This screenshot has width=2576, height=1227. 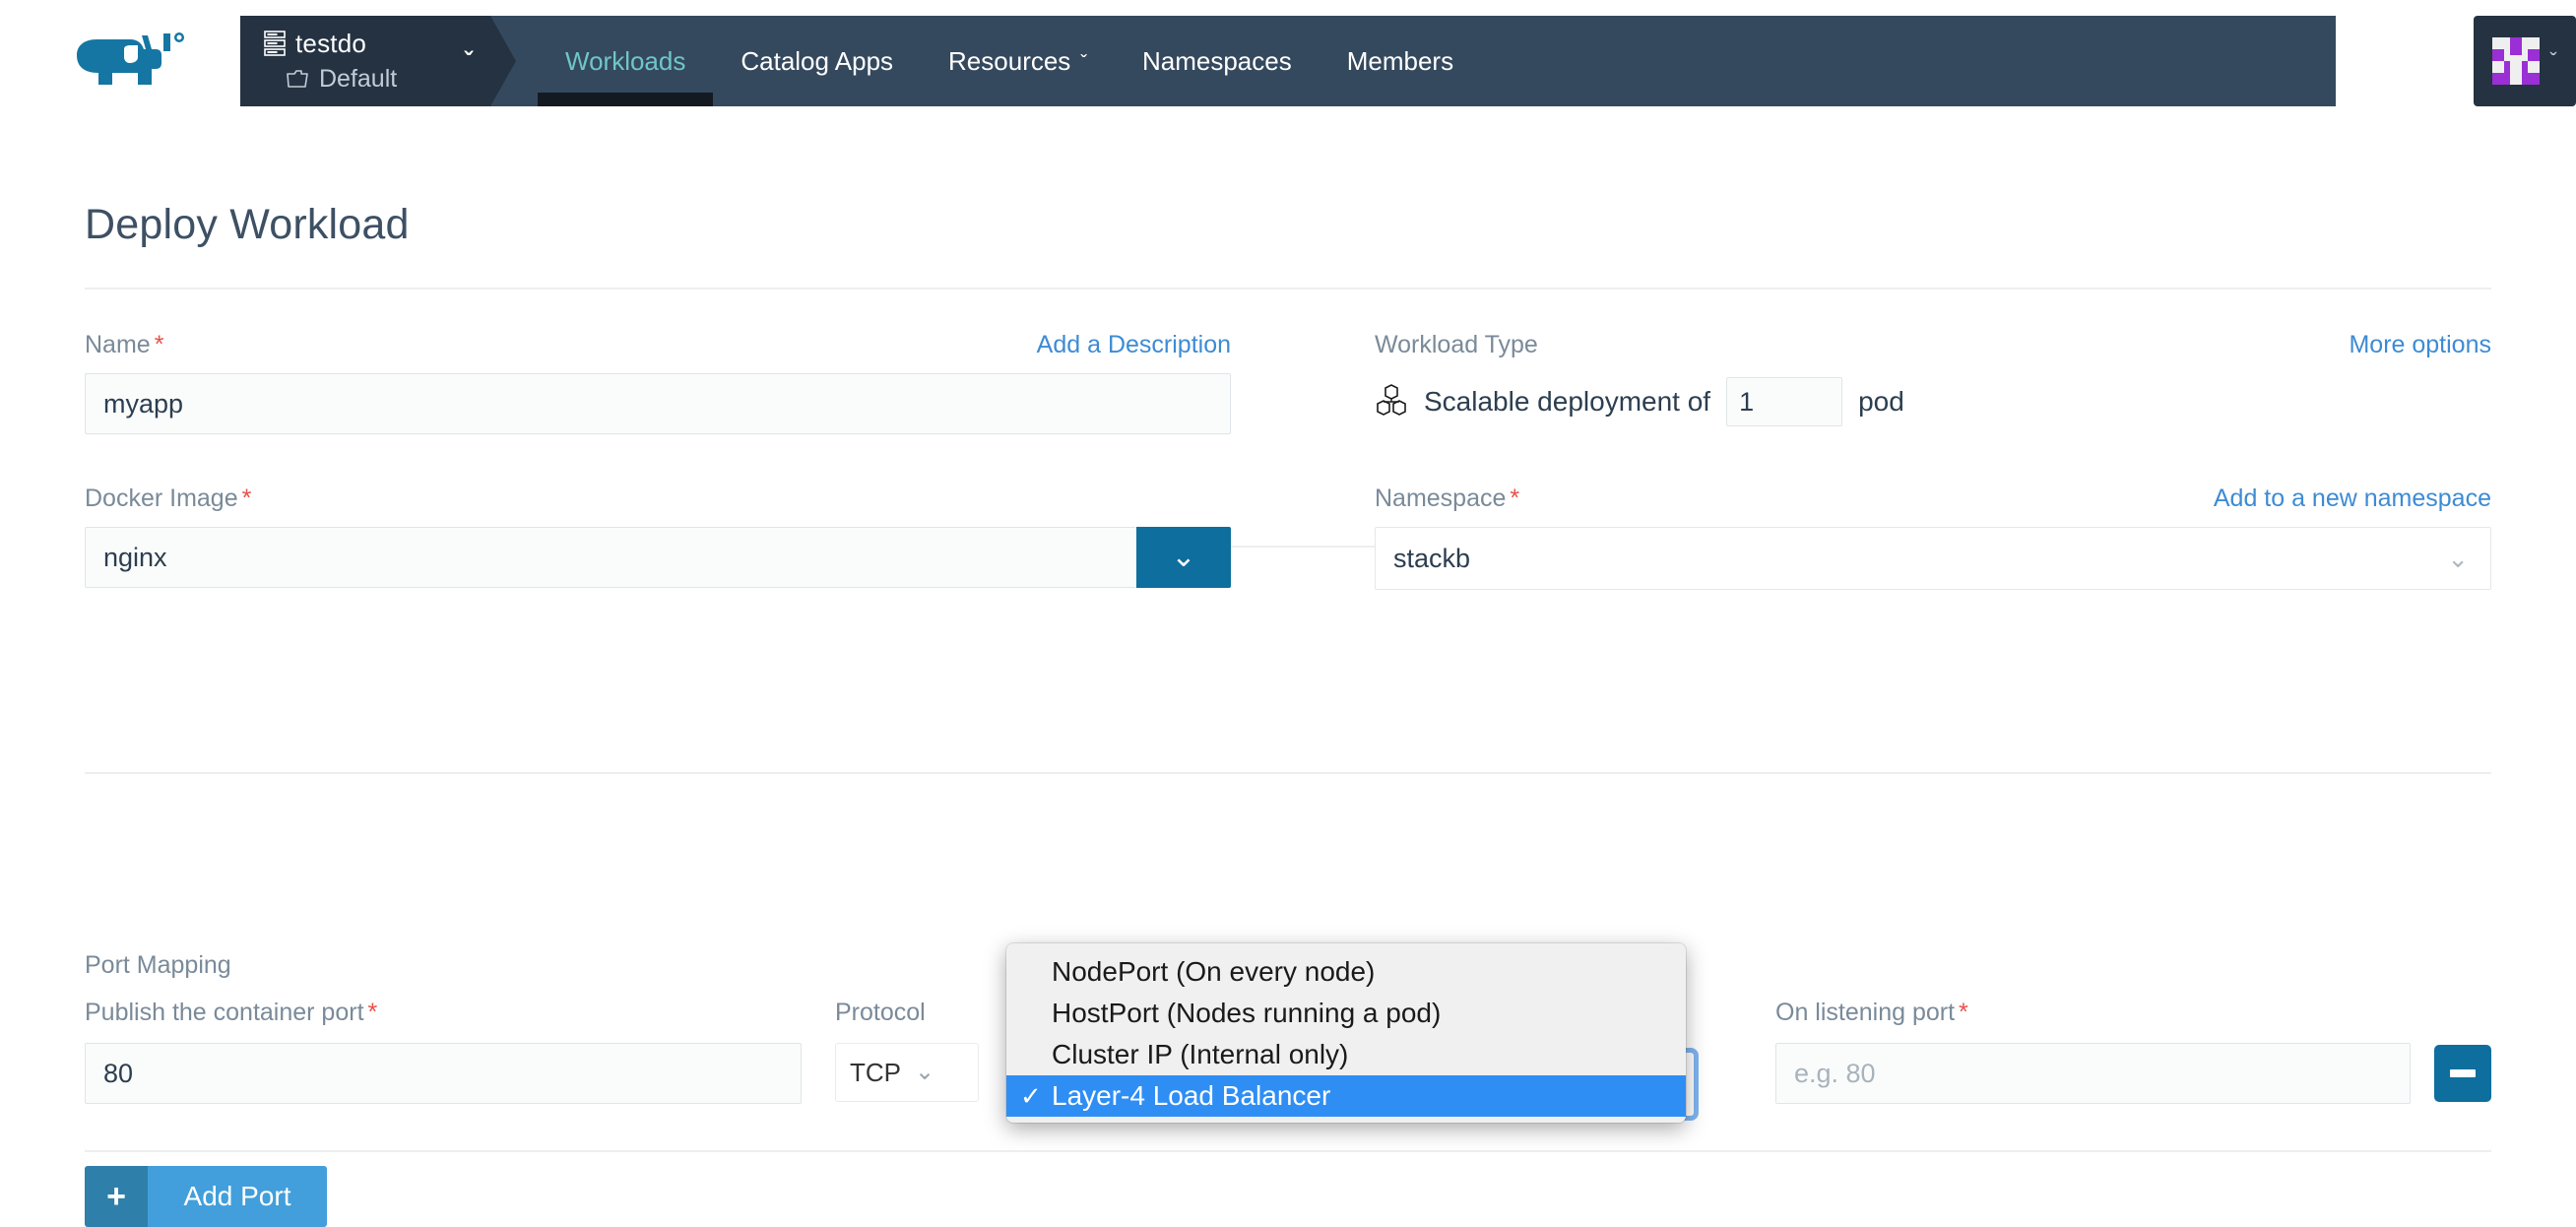 I want to click on listening-port-group: On listening port *, so click(x=2133, y=1051).